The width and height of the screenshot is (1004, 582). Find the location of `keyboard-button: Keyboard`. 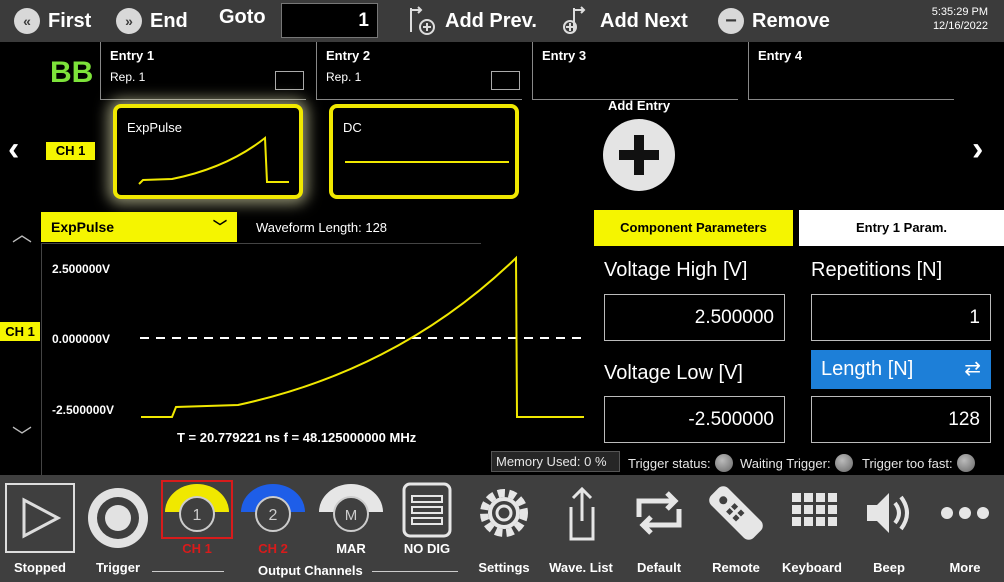

keyboard-button: Keyboard is located at coordinates (812, 528).